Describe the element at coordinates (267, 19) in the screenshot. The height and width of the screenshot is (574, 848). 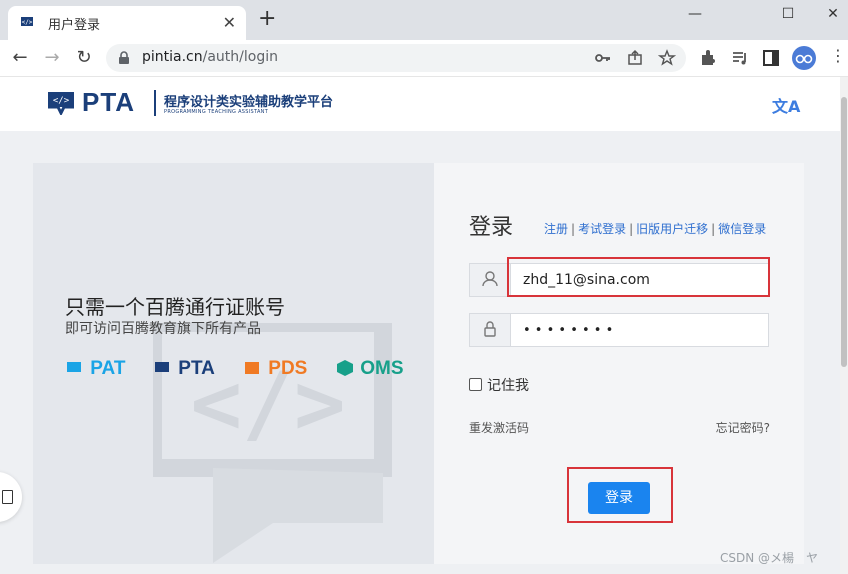
I see `new-tab-button: +` at that location.